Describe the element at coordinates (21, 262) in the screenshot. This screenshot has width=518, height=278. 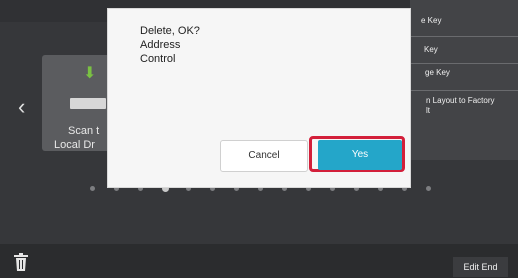
I see `trash-icon` at that location.